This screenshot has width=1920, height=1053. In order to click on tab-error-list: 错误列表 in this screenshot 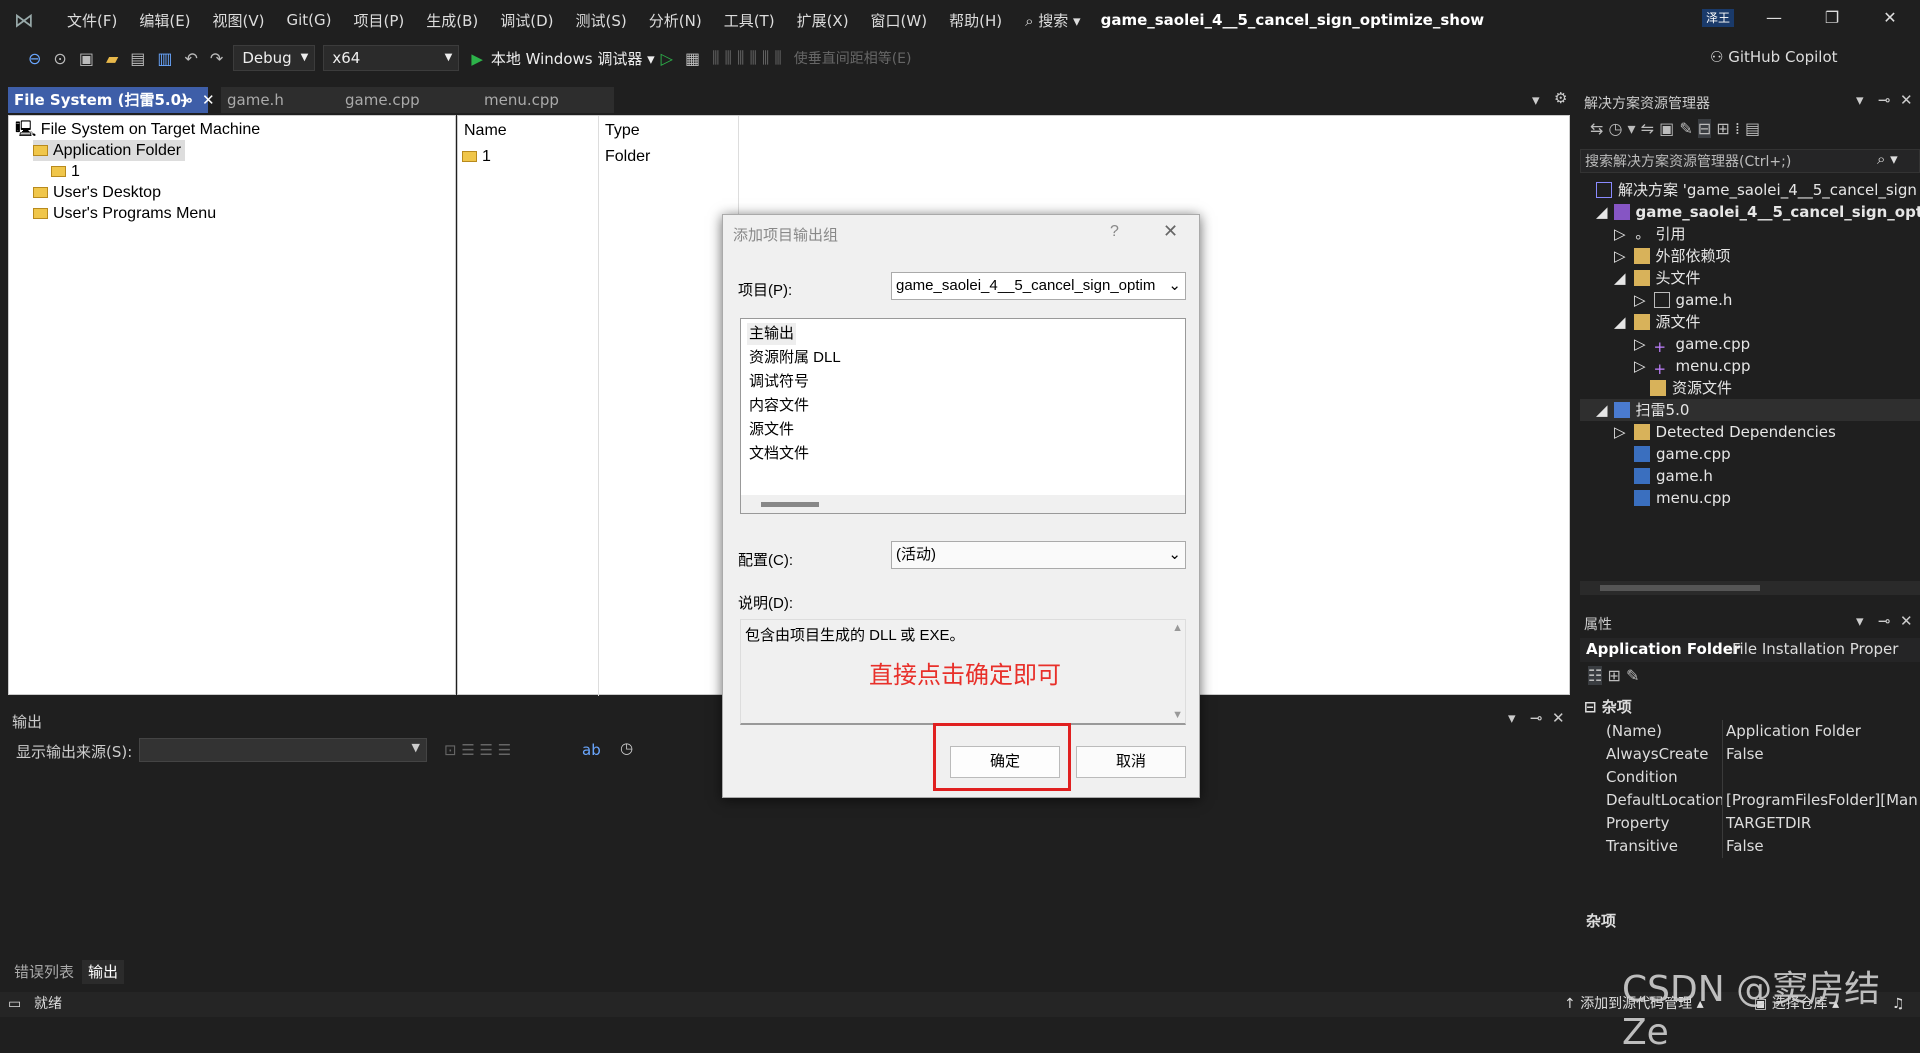, I will do `click(44, 972)`.